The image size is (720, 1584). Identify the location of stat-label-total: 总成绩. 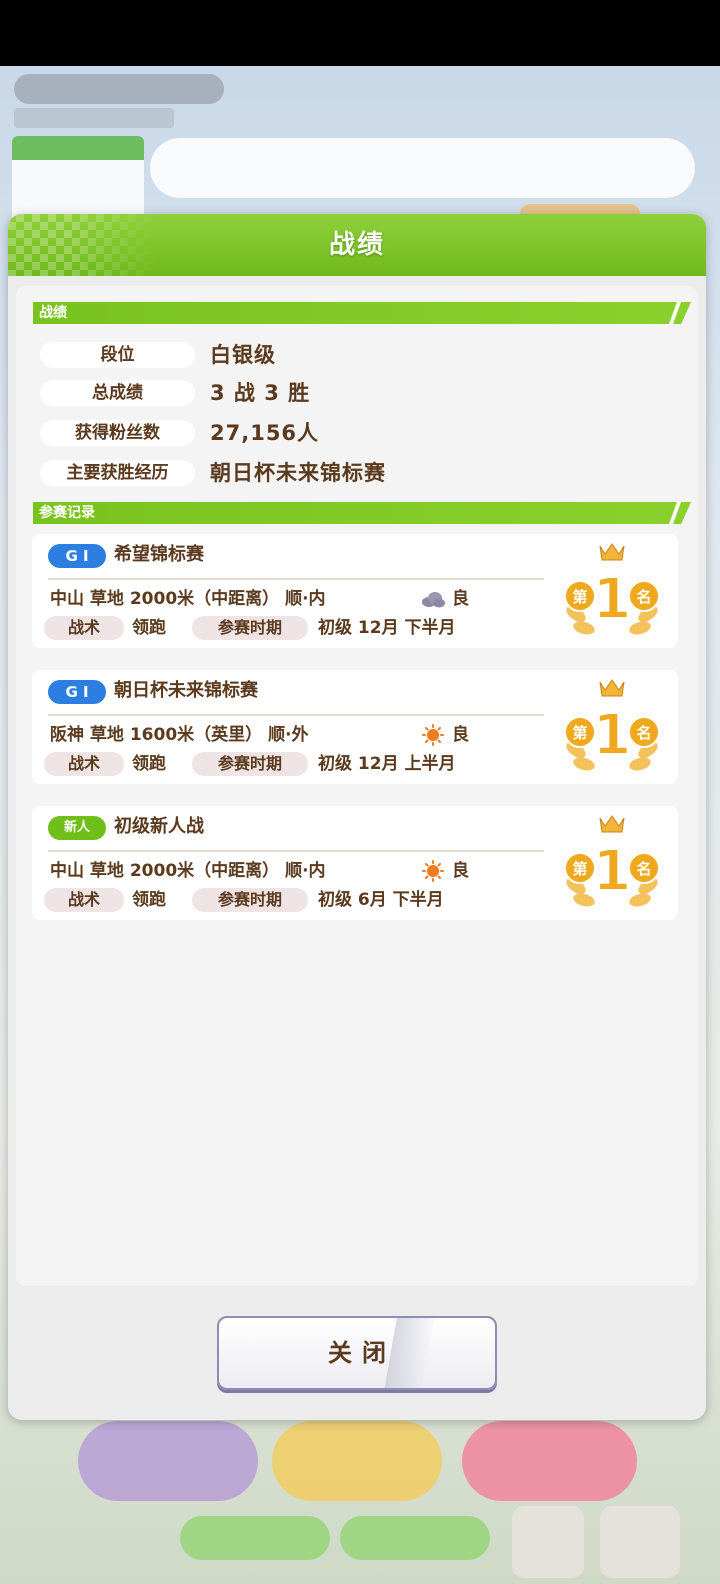
(117, 393).